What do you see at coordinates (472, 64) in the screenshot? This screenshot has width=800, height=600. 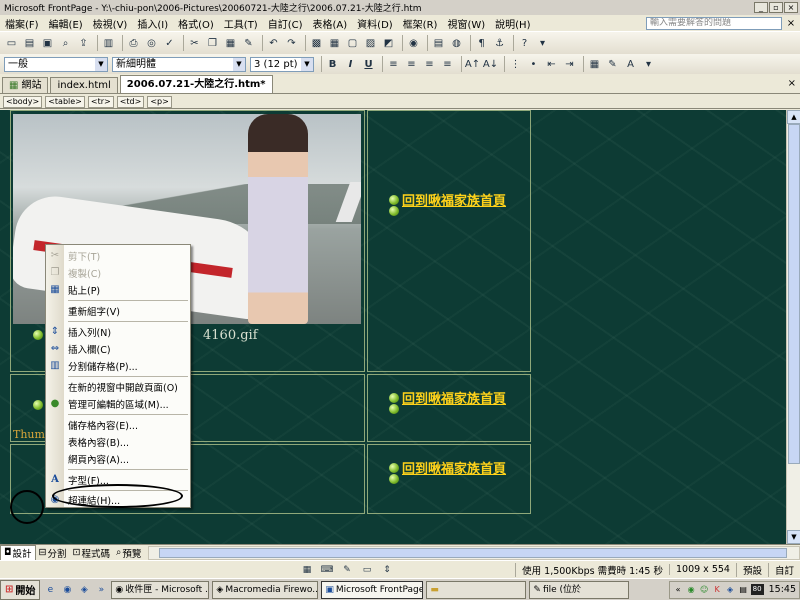 I see `increase-font-size-icon: A↑` at bounding box center [472, 64].